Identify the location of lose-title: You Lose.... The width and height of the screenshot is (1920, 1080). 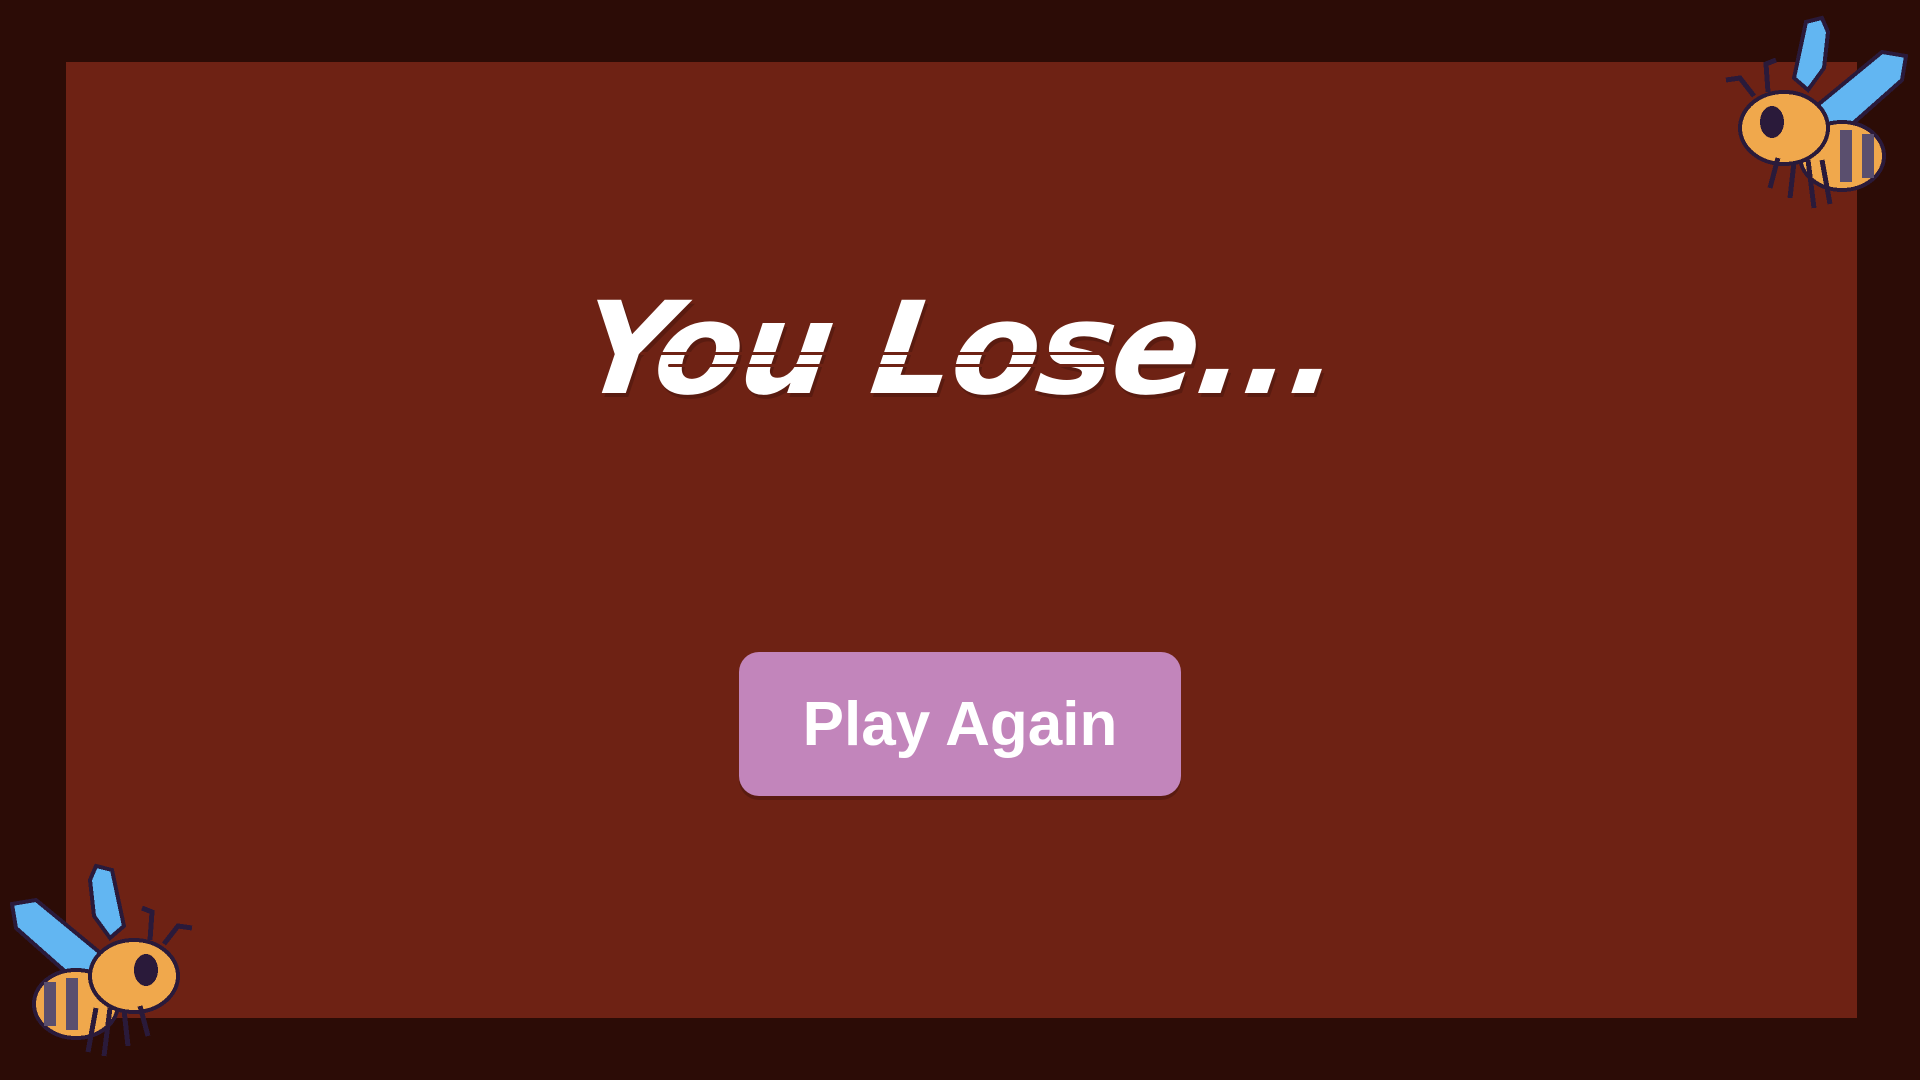
(960, 349).